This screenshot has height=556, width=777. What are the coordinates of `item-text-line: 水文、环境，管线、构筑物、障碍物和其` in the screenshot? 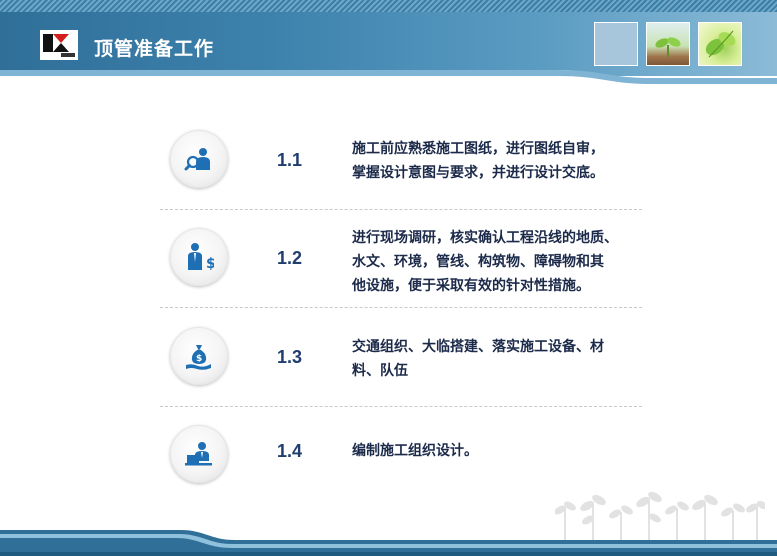 It's located at (478, 262).